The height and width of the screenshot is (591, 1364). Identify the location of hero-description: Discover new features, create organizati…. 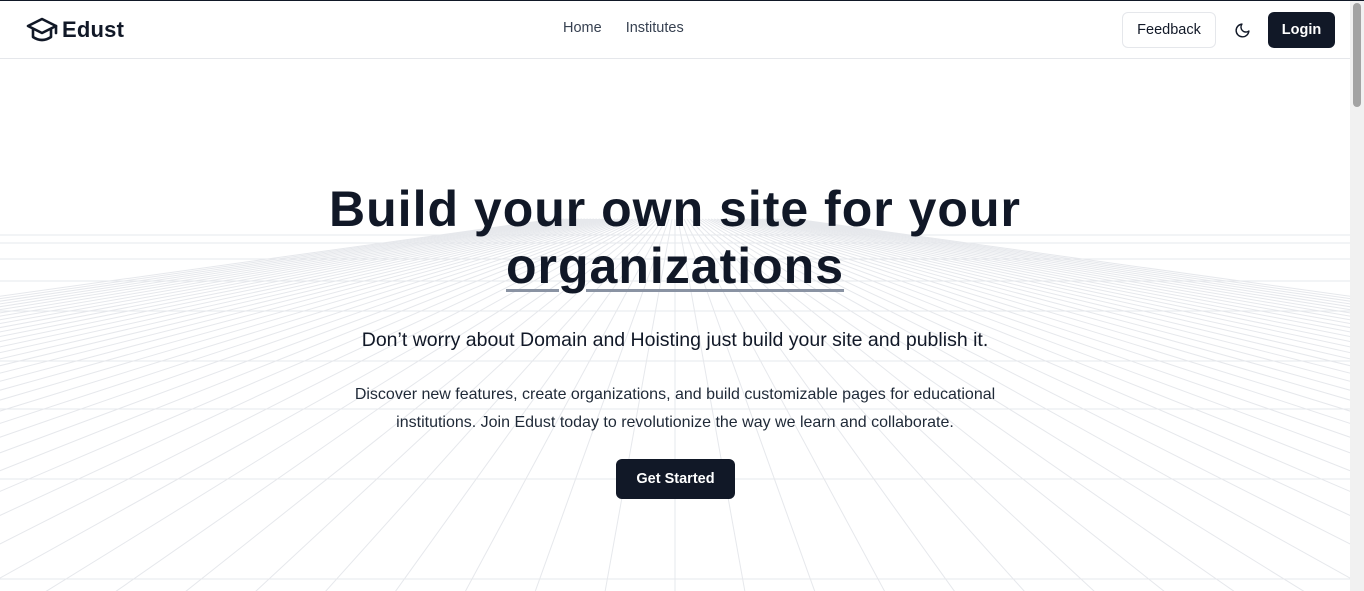
(675, 408).